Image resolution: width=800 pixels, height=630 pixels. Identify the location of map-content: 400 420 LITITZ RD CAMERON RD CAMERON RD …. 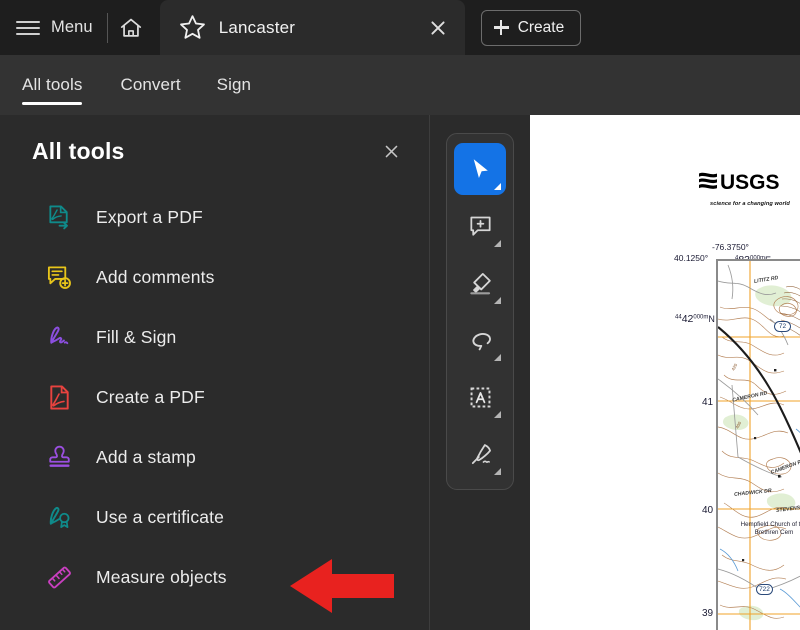
(758, 444).